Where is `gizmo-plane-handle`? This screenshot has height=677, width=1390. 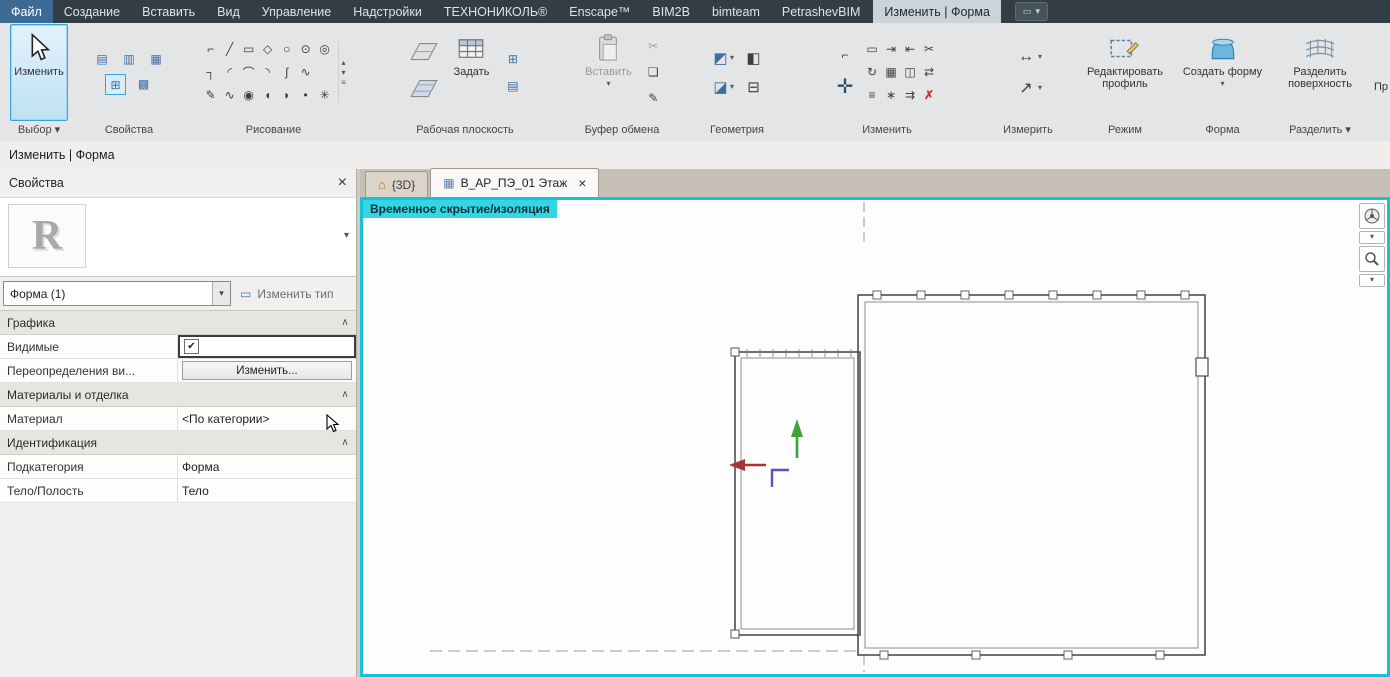 gizmo-plane-handle is located at coordinates (779, 477).